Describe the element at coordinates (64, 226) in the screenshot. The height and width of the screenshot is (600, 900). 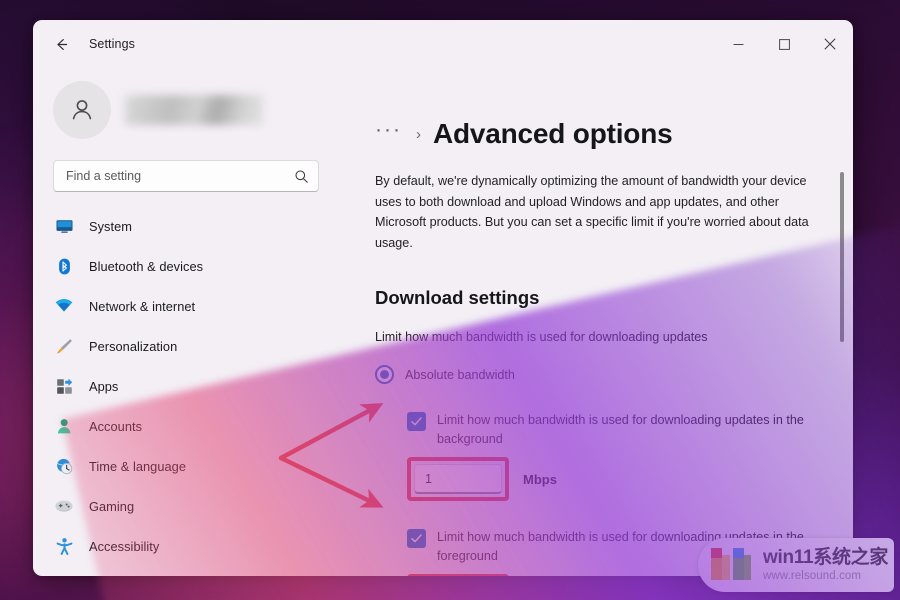
I see `monitor-icon` at that location.